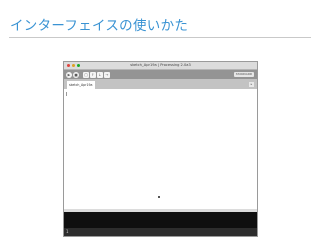  Describe the element at coordinates (99, 26) in the screenshot. I see `slide-title: インターフェイスの使いかた` at that location.